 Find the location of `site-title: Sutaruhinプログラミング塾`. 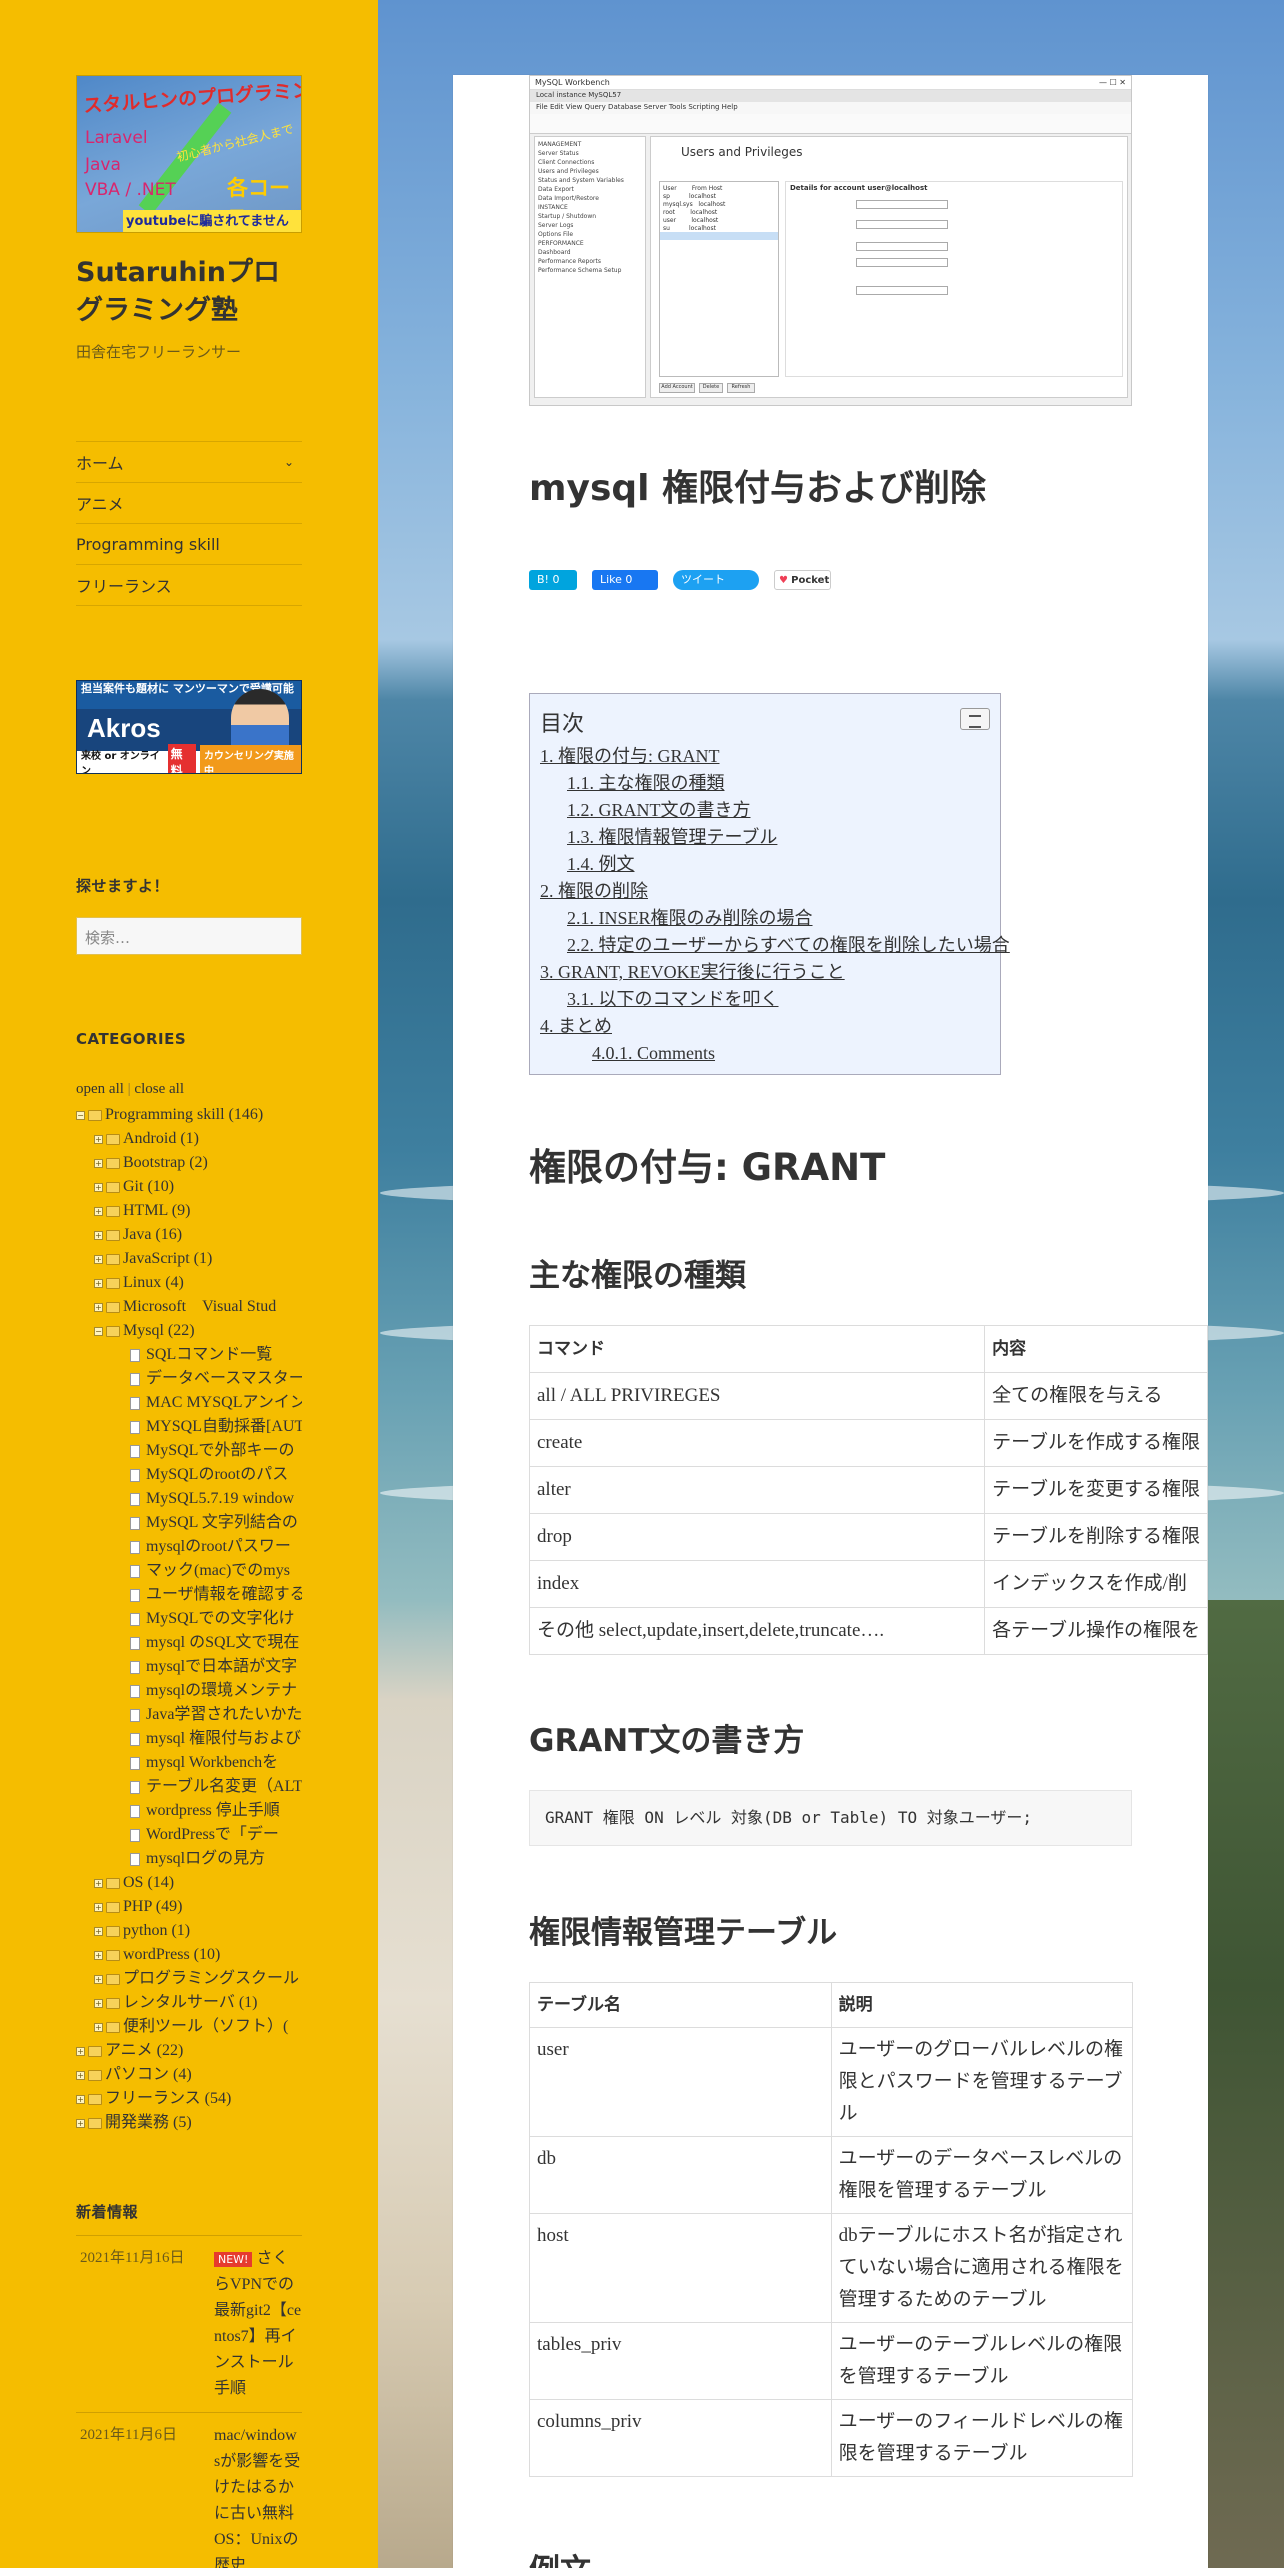

site-title: Sutaruhinプログラミング塾 is located at coordinates (189, 292).